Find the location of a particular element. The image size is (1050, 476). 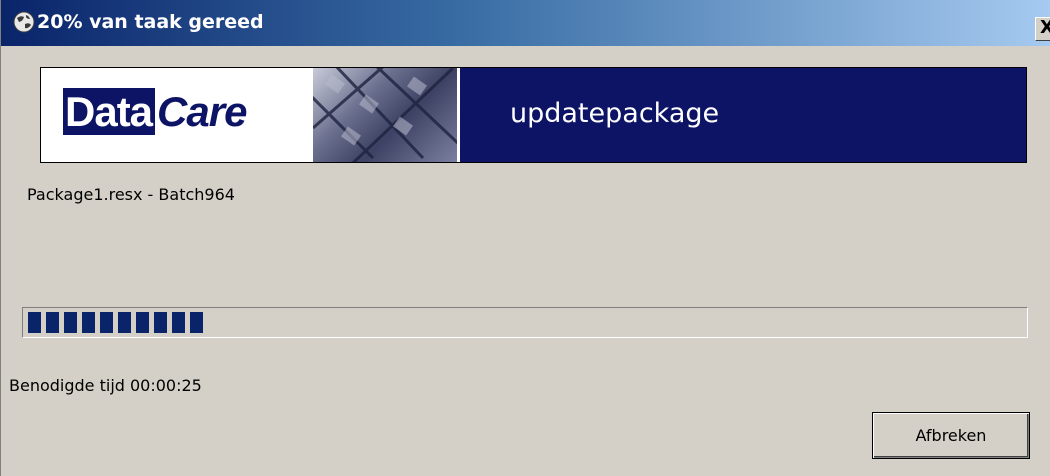

logo-area: Data Care is located at coordinates (177, 115).